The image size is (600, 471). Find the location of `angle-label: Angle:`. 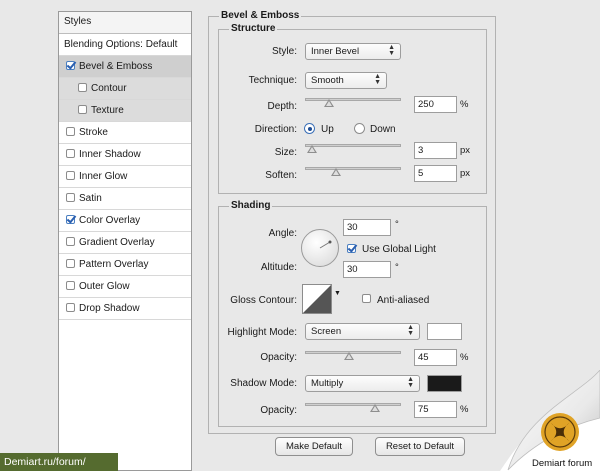

angle-label: Angle: is located at coordinates (282, 233).